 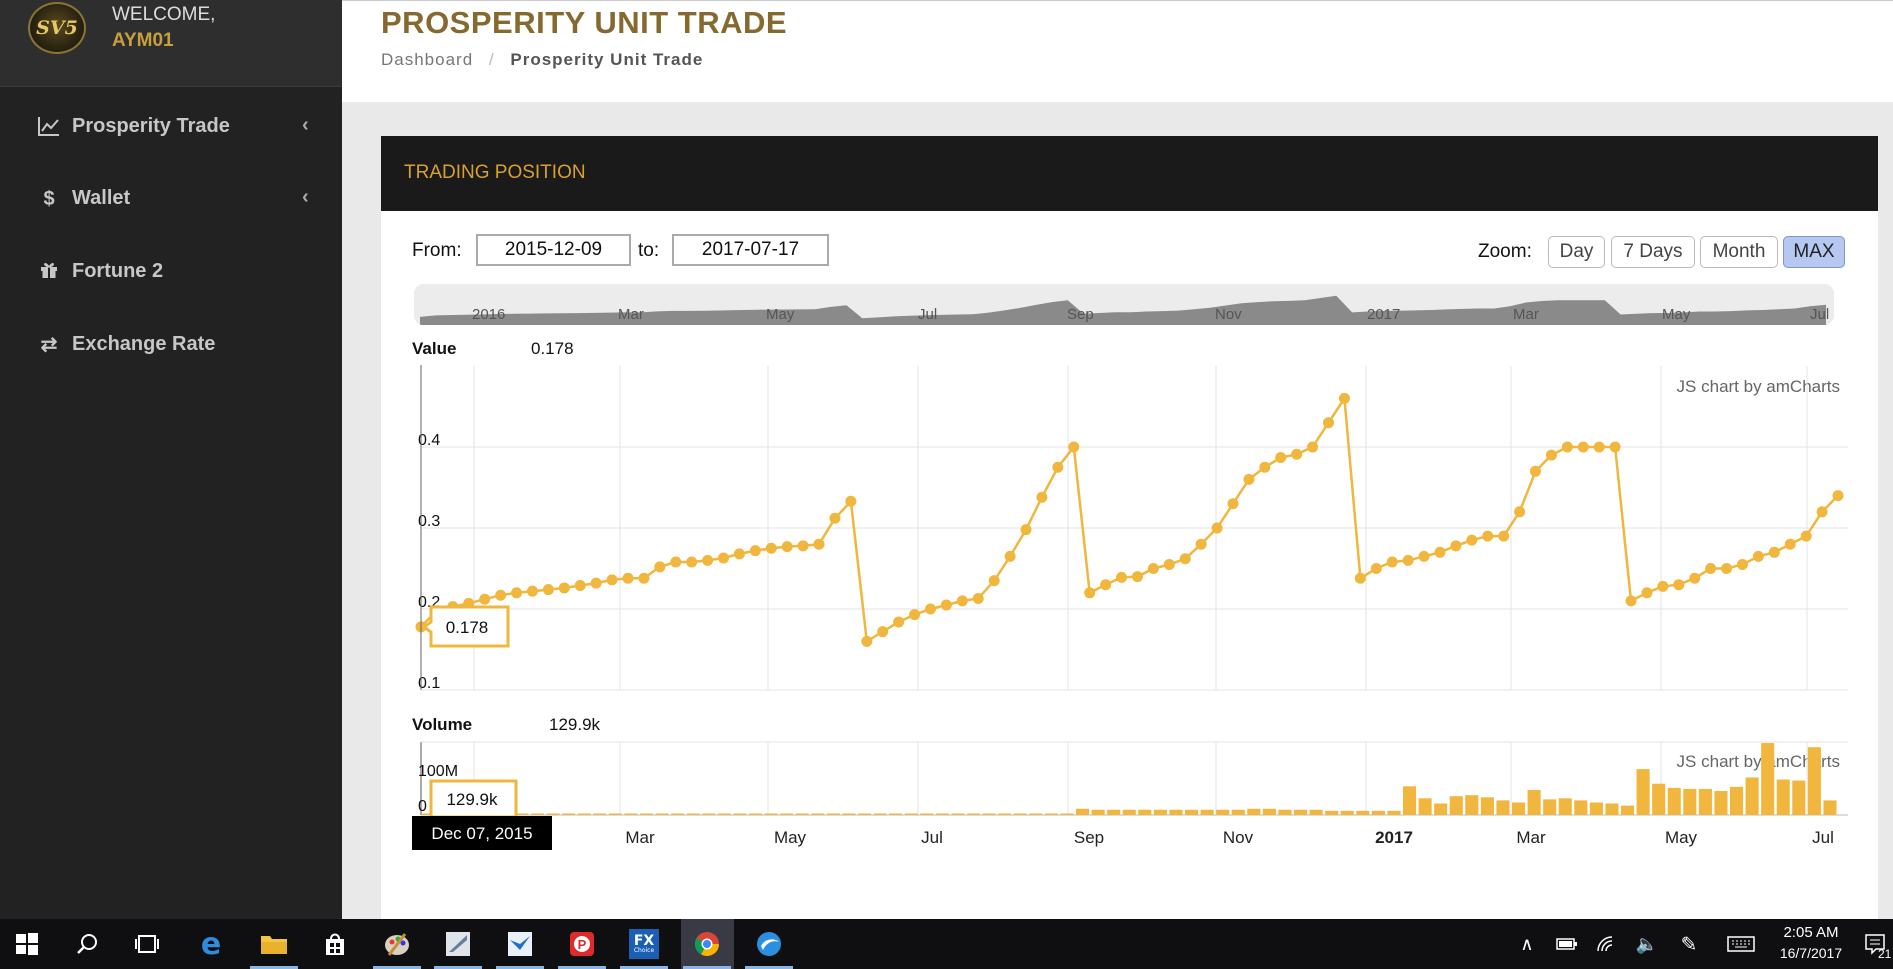 What do you see at coordinates (1814, 252) in the screenshot?
I see `zoom-max-button: MAX` at bounding box center [1814, 252].